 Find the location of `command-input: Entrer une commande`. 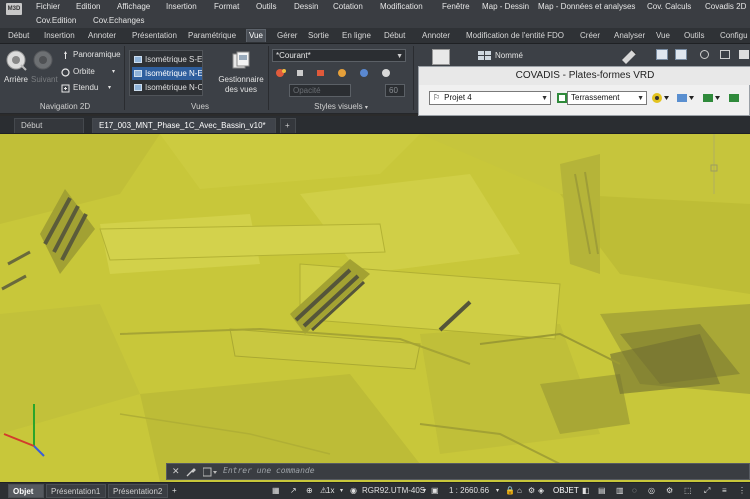

command-input: Entrer une commande is located at coordinates (269, 470).